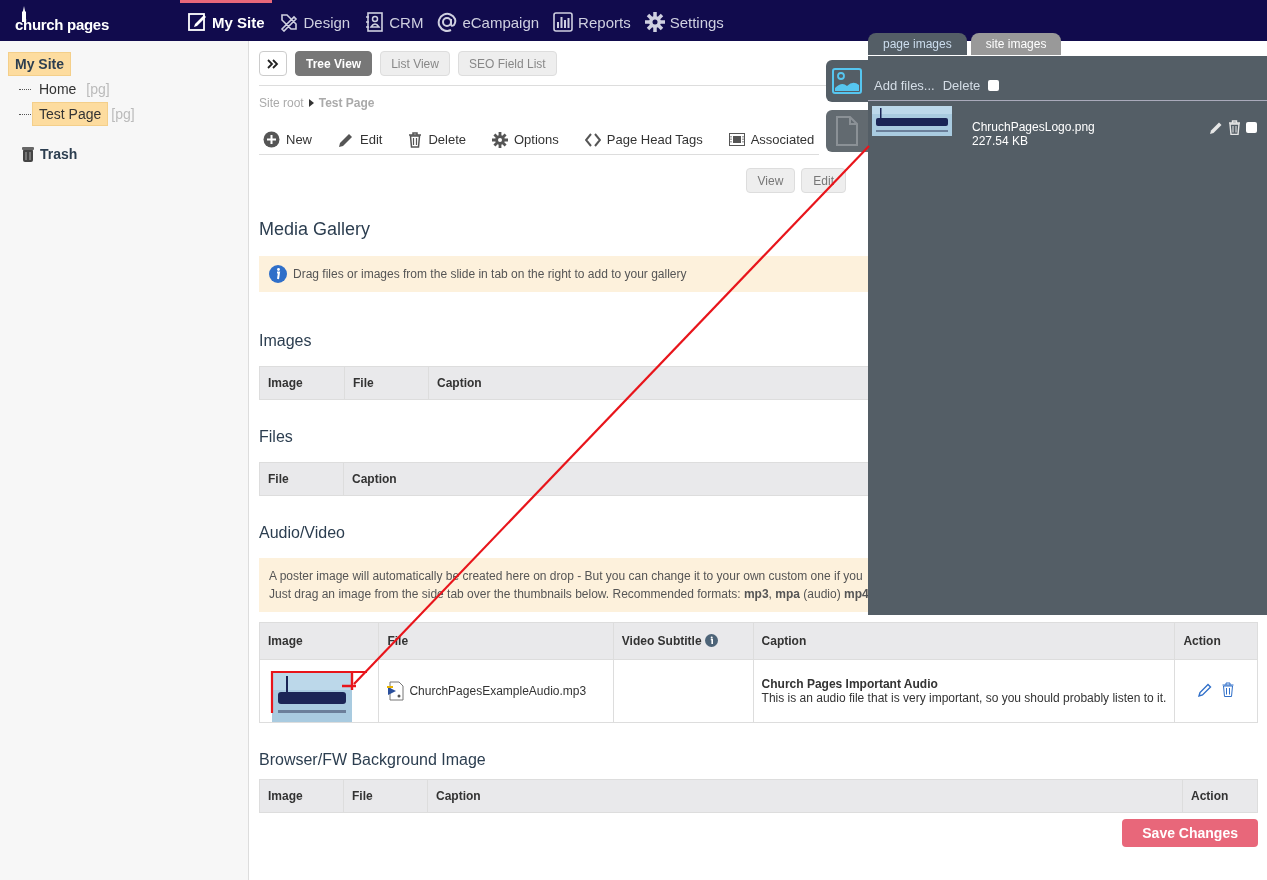 The image size is (1267, 880). Describe the element at coordinates (1001, 141) in the screenshot. I see `file-size: 227.54 KB` at that location.